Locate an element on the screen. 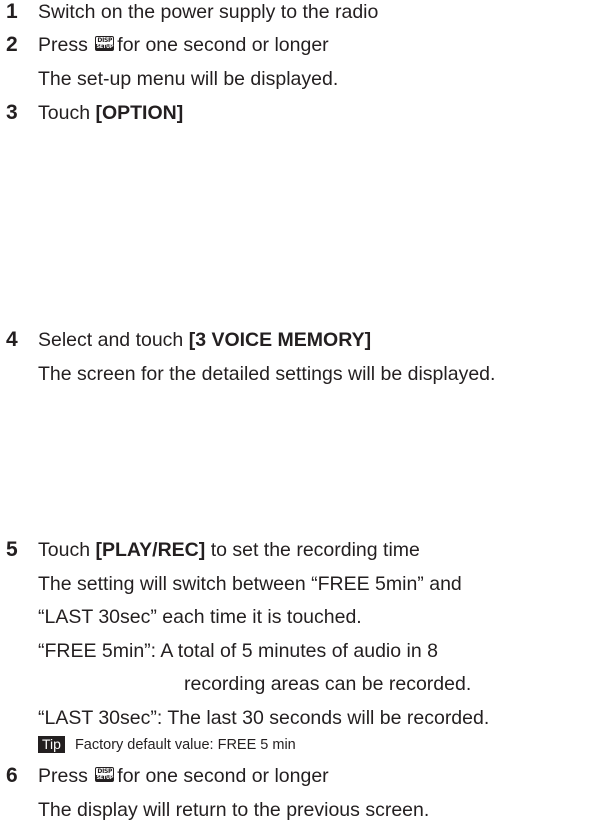  step-number: 6 is located at coordinates (12, 775).